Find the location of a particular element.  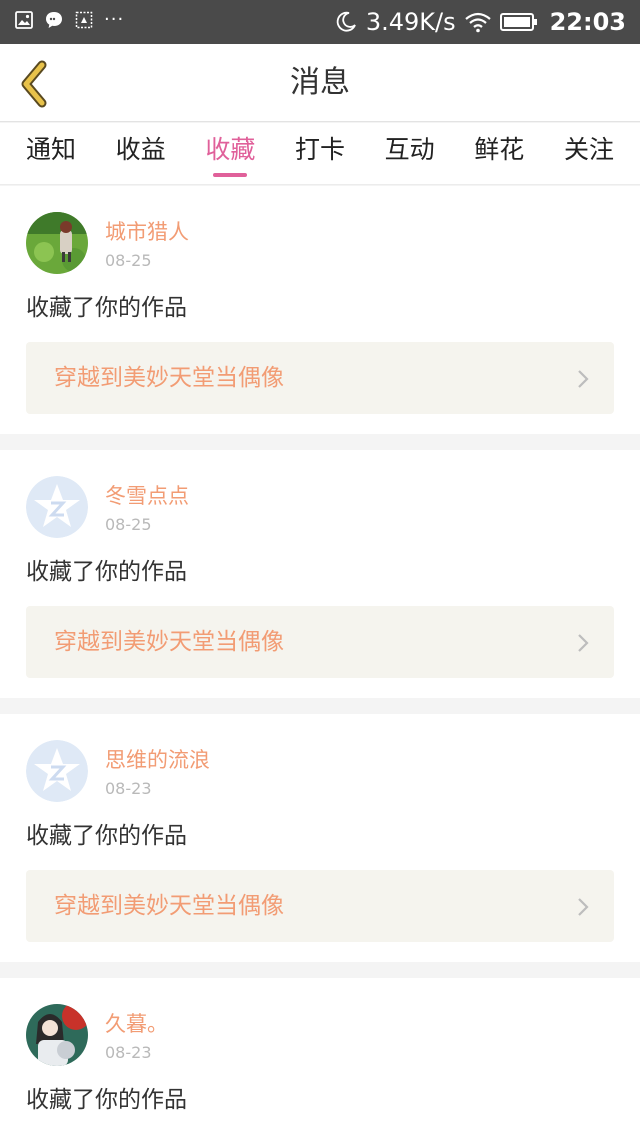

status-bar-right: 3.49K/s 22:03 is located at coordinates (480, 22).